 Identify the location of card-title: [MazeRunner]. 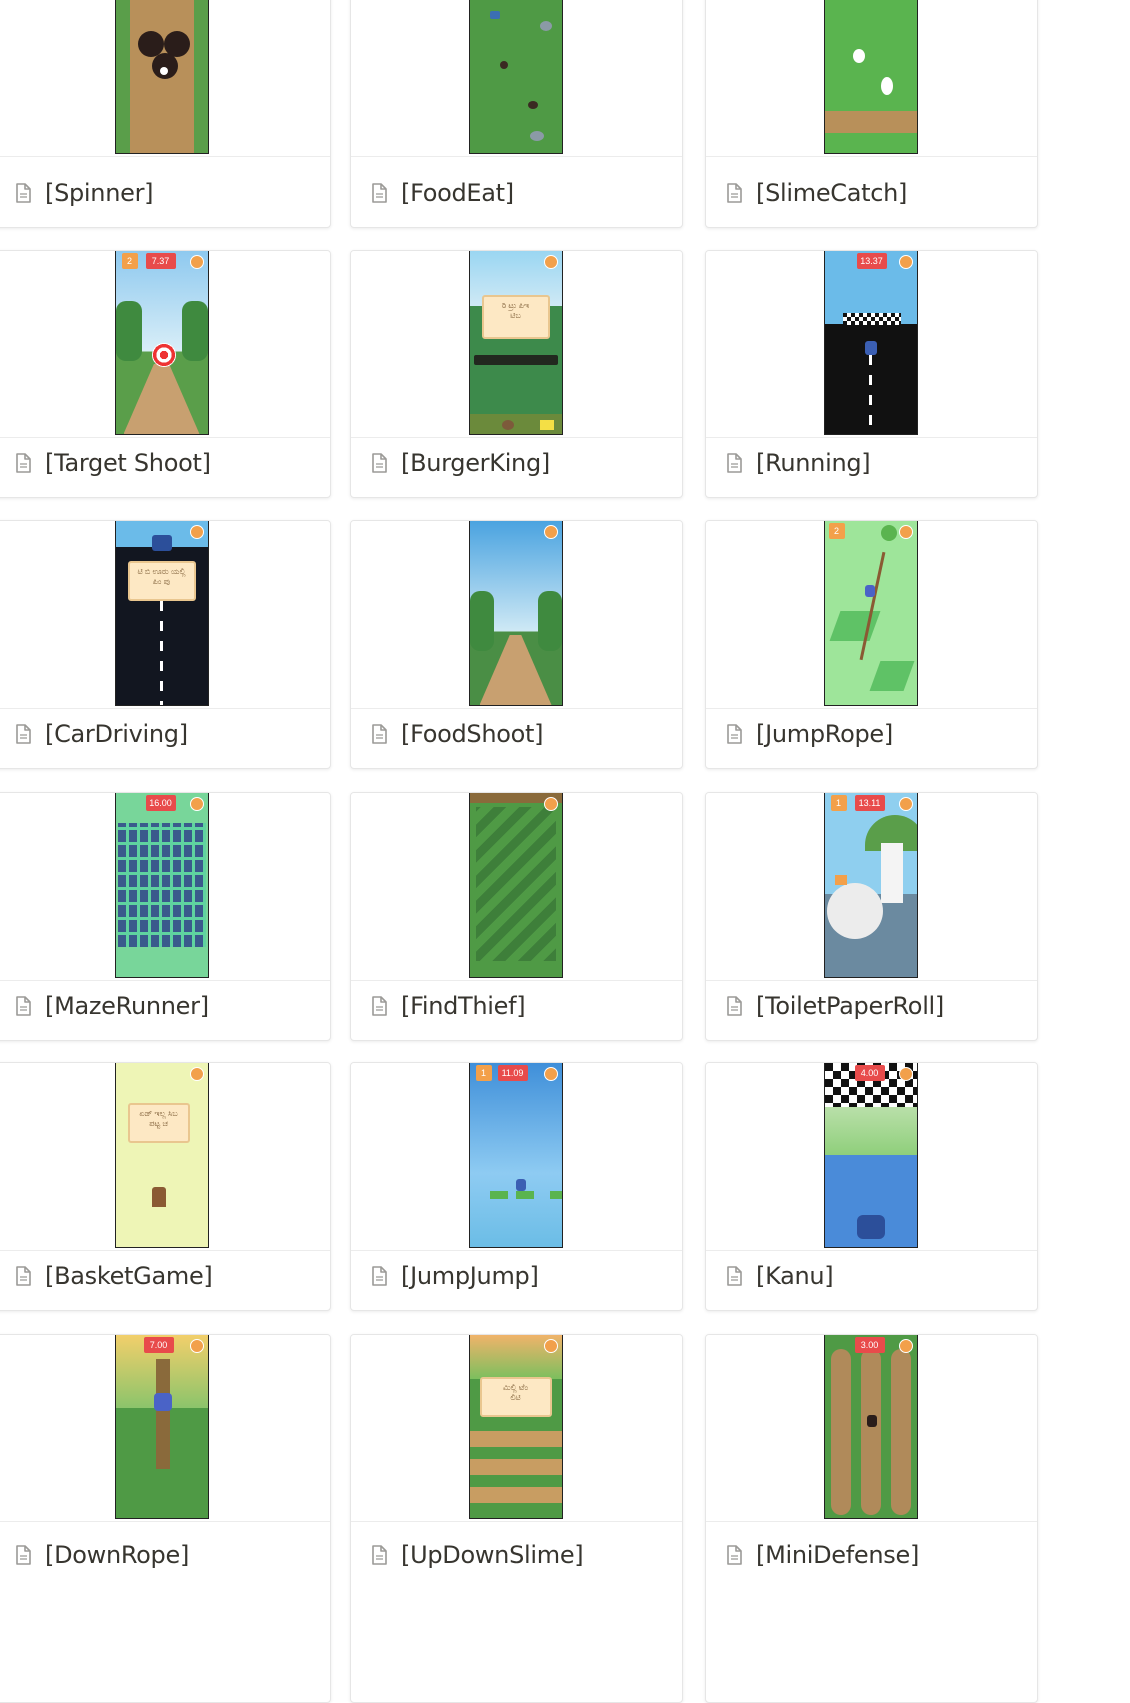
(127, 1006).